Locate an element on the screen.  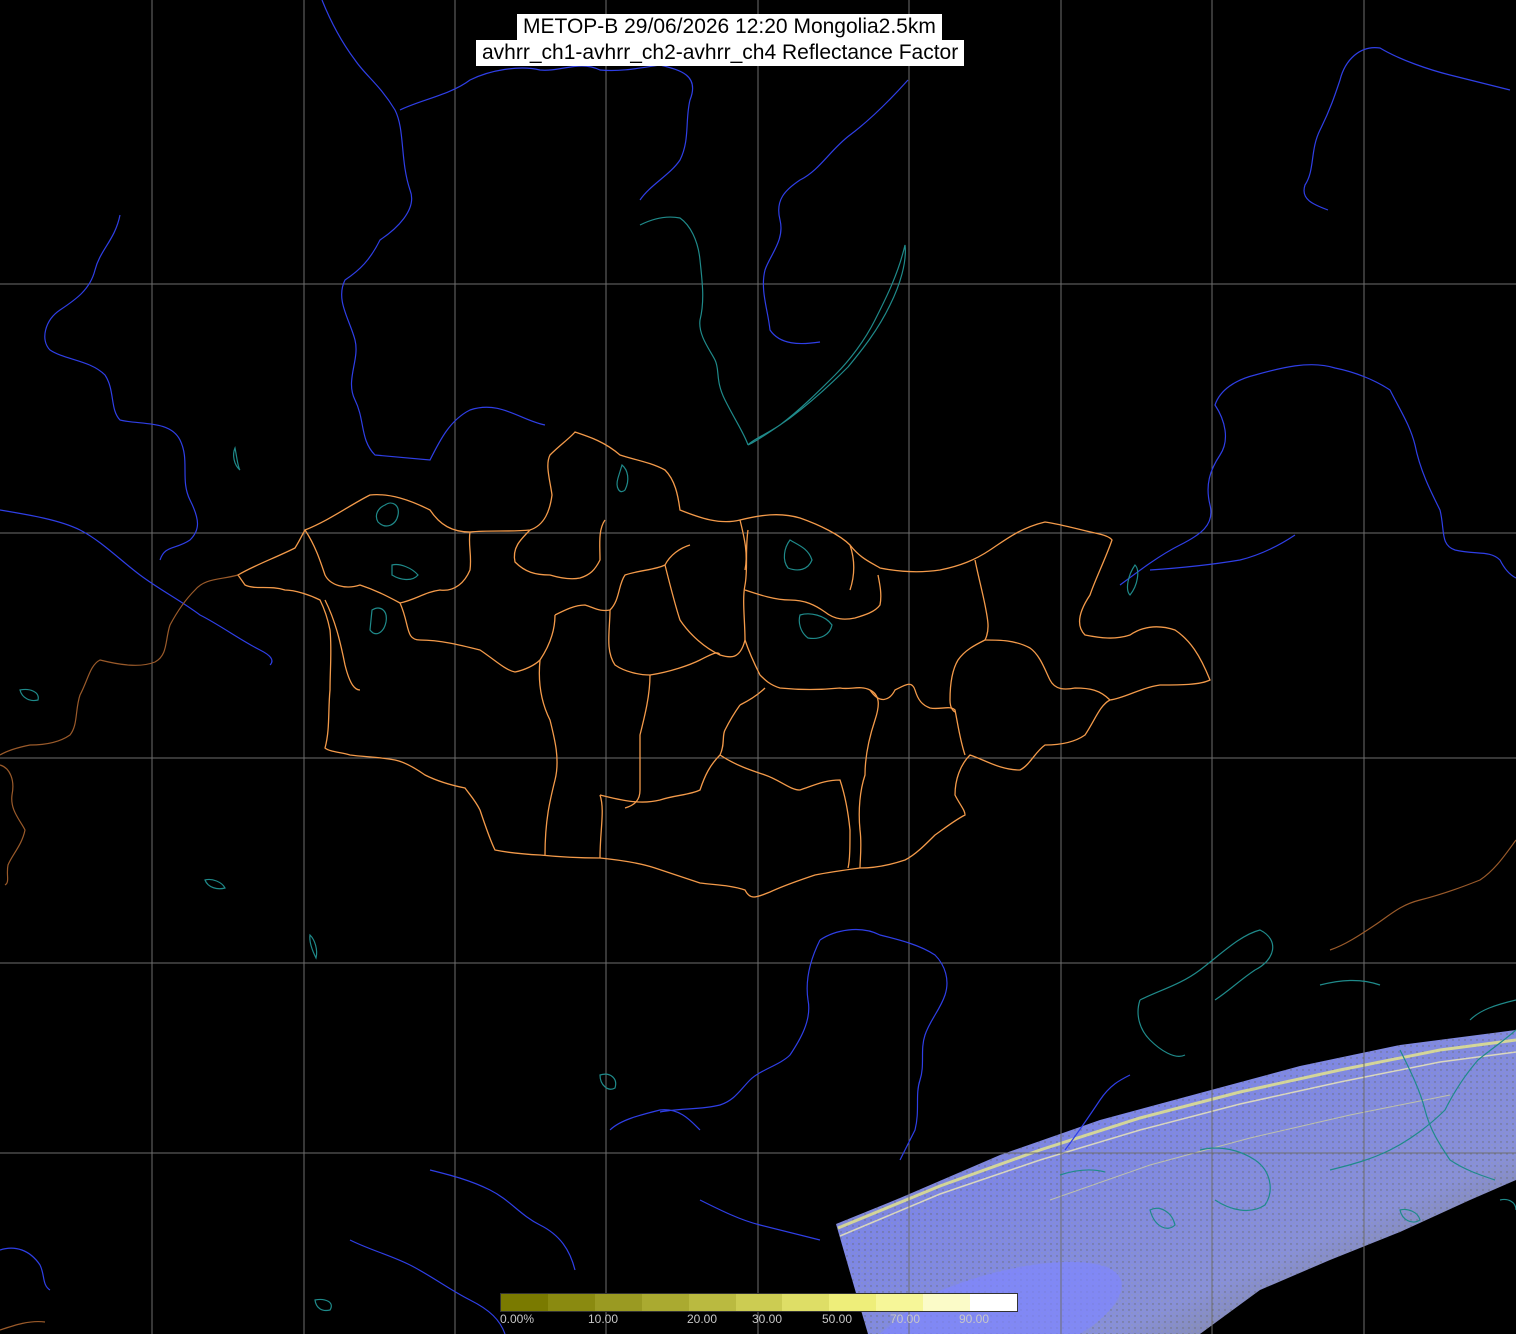
colorbar-tick: 70.00 is located at coordinates (905, 1319).